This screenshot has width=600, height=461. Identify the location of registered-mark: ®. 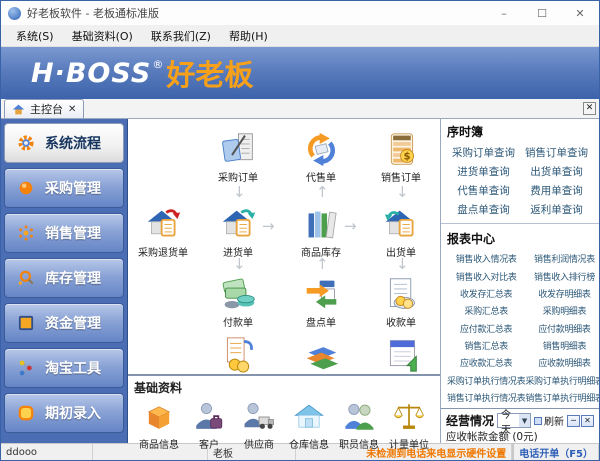
(158, 64).